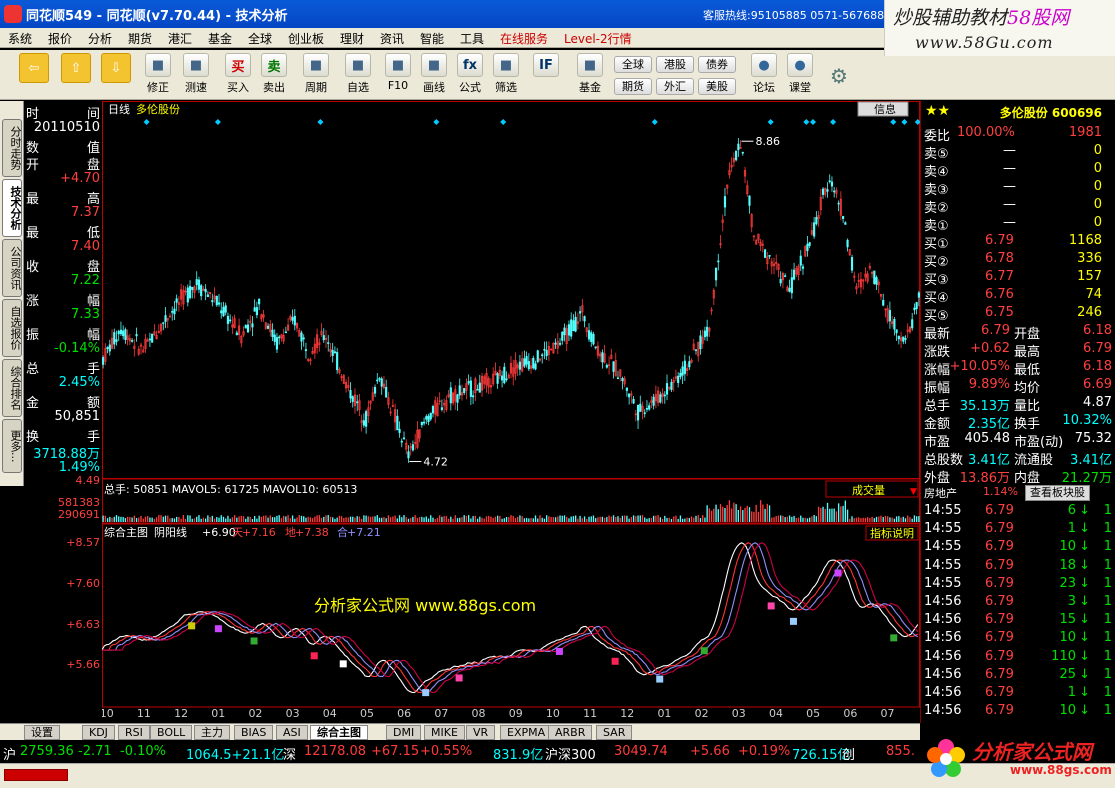  What do you see at coordinates (12, 268) in the screenshot?
I see `side-tab-2: 公司资讯` at bounding box center [12, 268].